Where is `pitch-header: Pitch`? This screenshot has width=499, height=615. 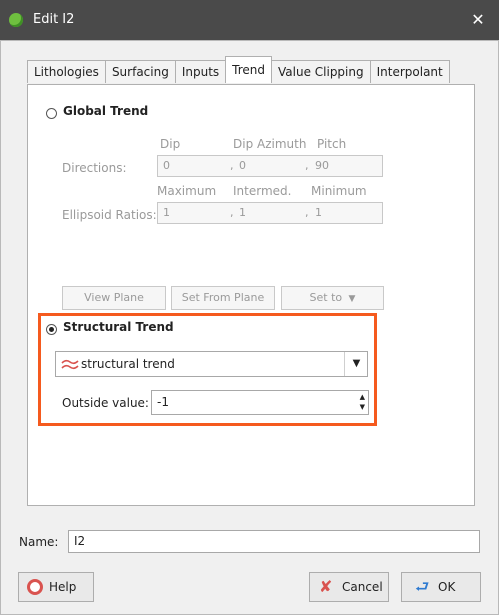
pitch-header: Pitch is located at coordinates (332, 144).